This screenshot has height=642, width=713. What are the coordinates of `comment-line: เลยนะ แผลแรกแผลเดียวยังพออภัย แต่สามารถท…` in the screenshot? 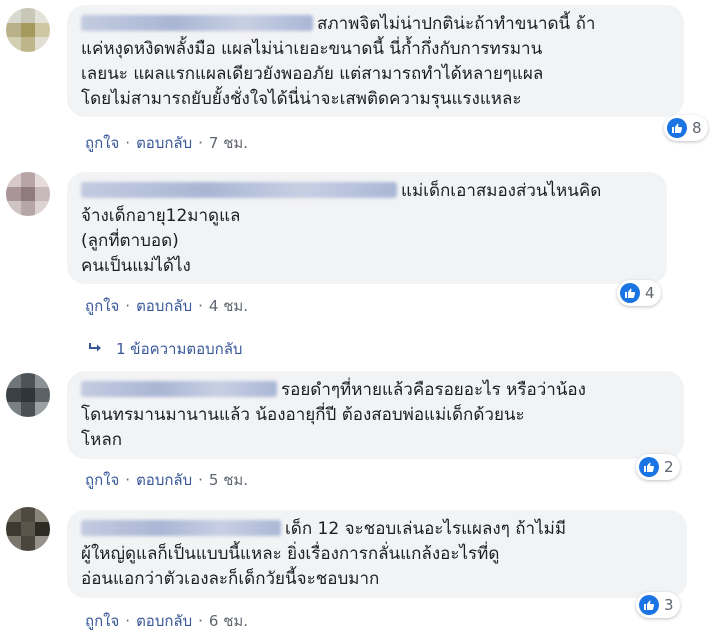 It's located at (312, 74).